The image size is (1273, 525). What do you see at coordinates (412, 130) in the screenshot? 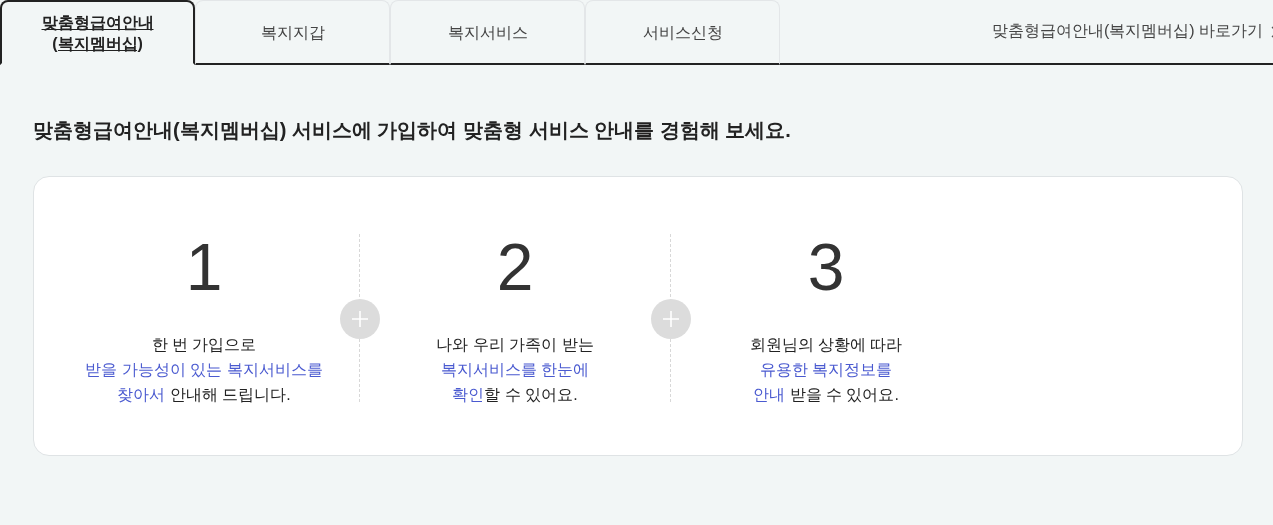
I see `page-heading: 맞춤형급여안내(복지멤버십) 서비스에 가입하여 맞춤형 서비스 안내를 경험해 보세요.` at bounding box center [412, 130].